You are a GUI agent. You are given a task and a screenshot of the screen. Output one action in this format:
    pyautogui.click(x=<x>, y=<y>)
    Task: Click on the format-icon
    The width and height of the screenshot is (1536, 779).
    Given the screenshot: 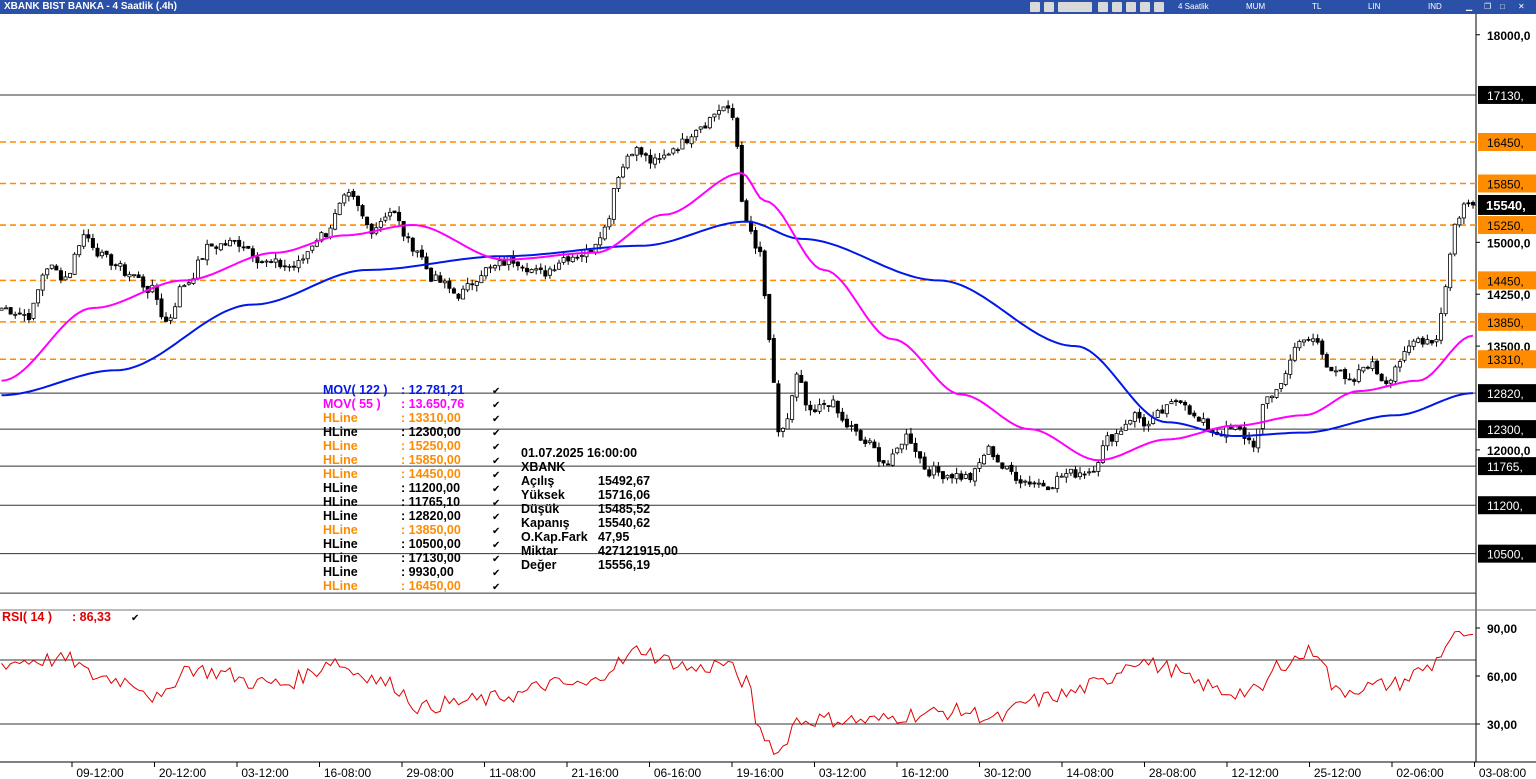 What is the action you would take?
    pyautogui.click(x=1075, y=7)
    